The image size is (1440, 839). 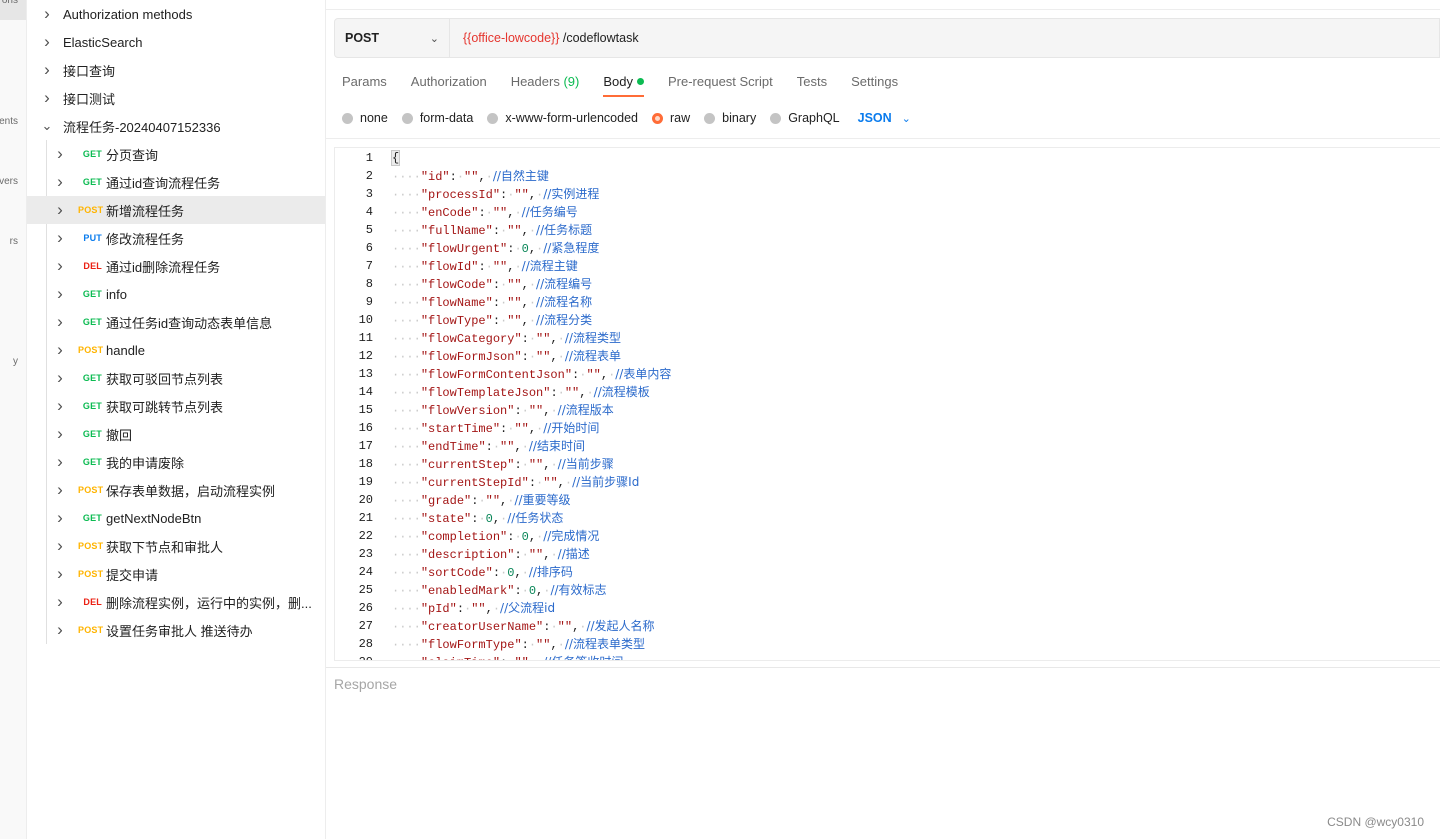 I want to click on sidebar-request-item: › POST 提交申请, so click(x=176, y=574).